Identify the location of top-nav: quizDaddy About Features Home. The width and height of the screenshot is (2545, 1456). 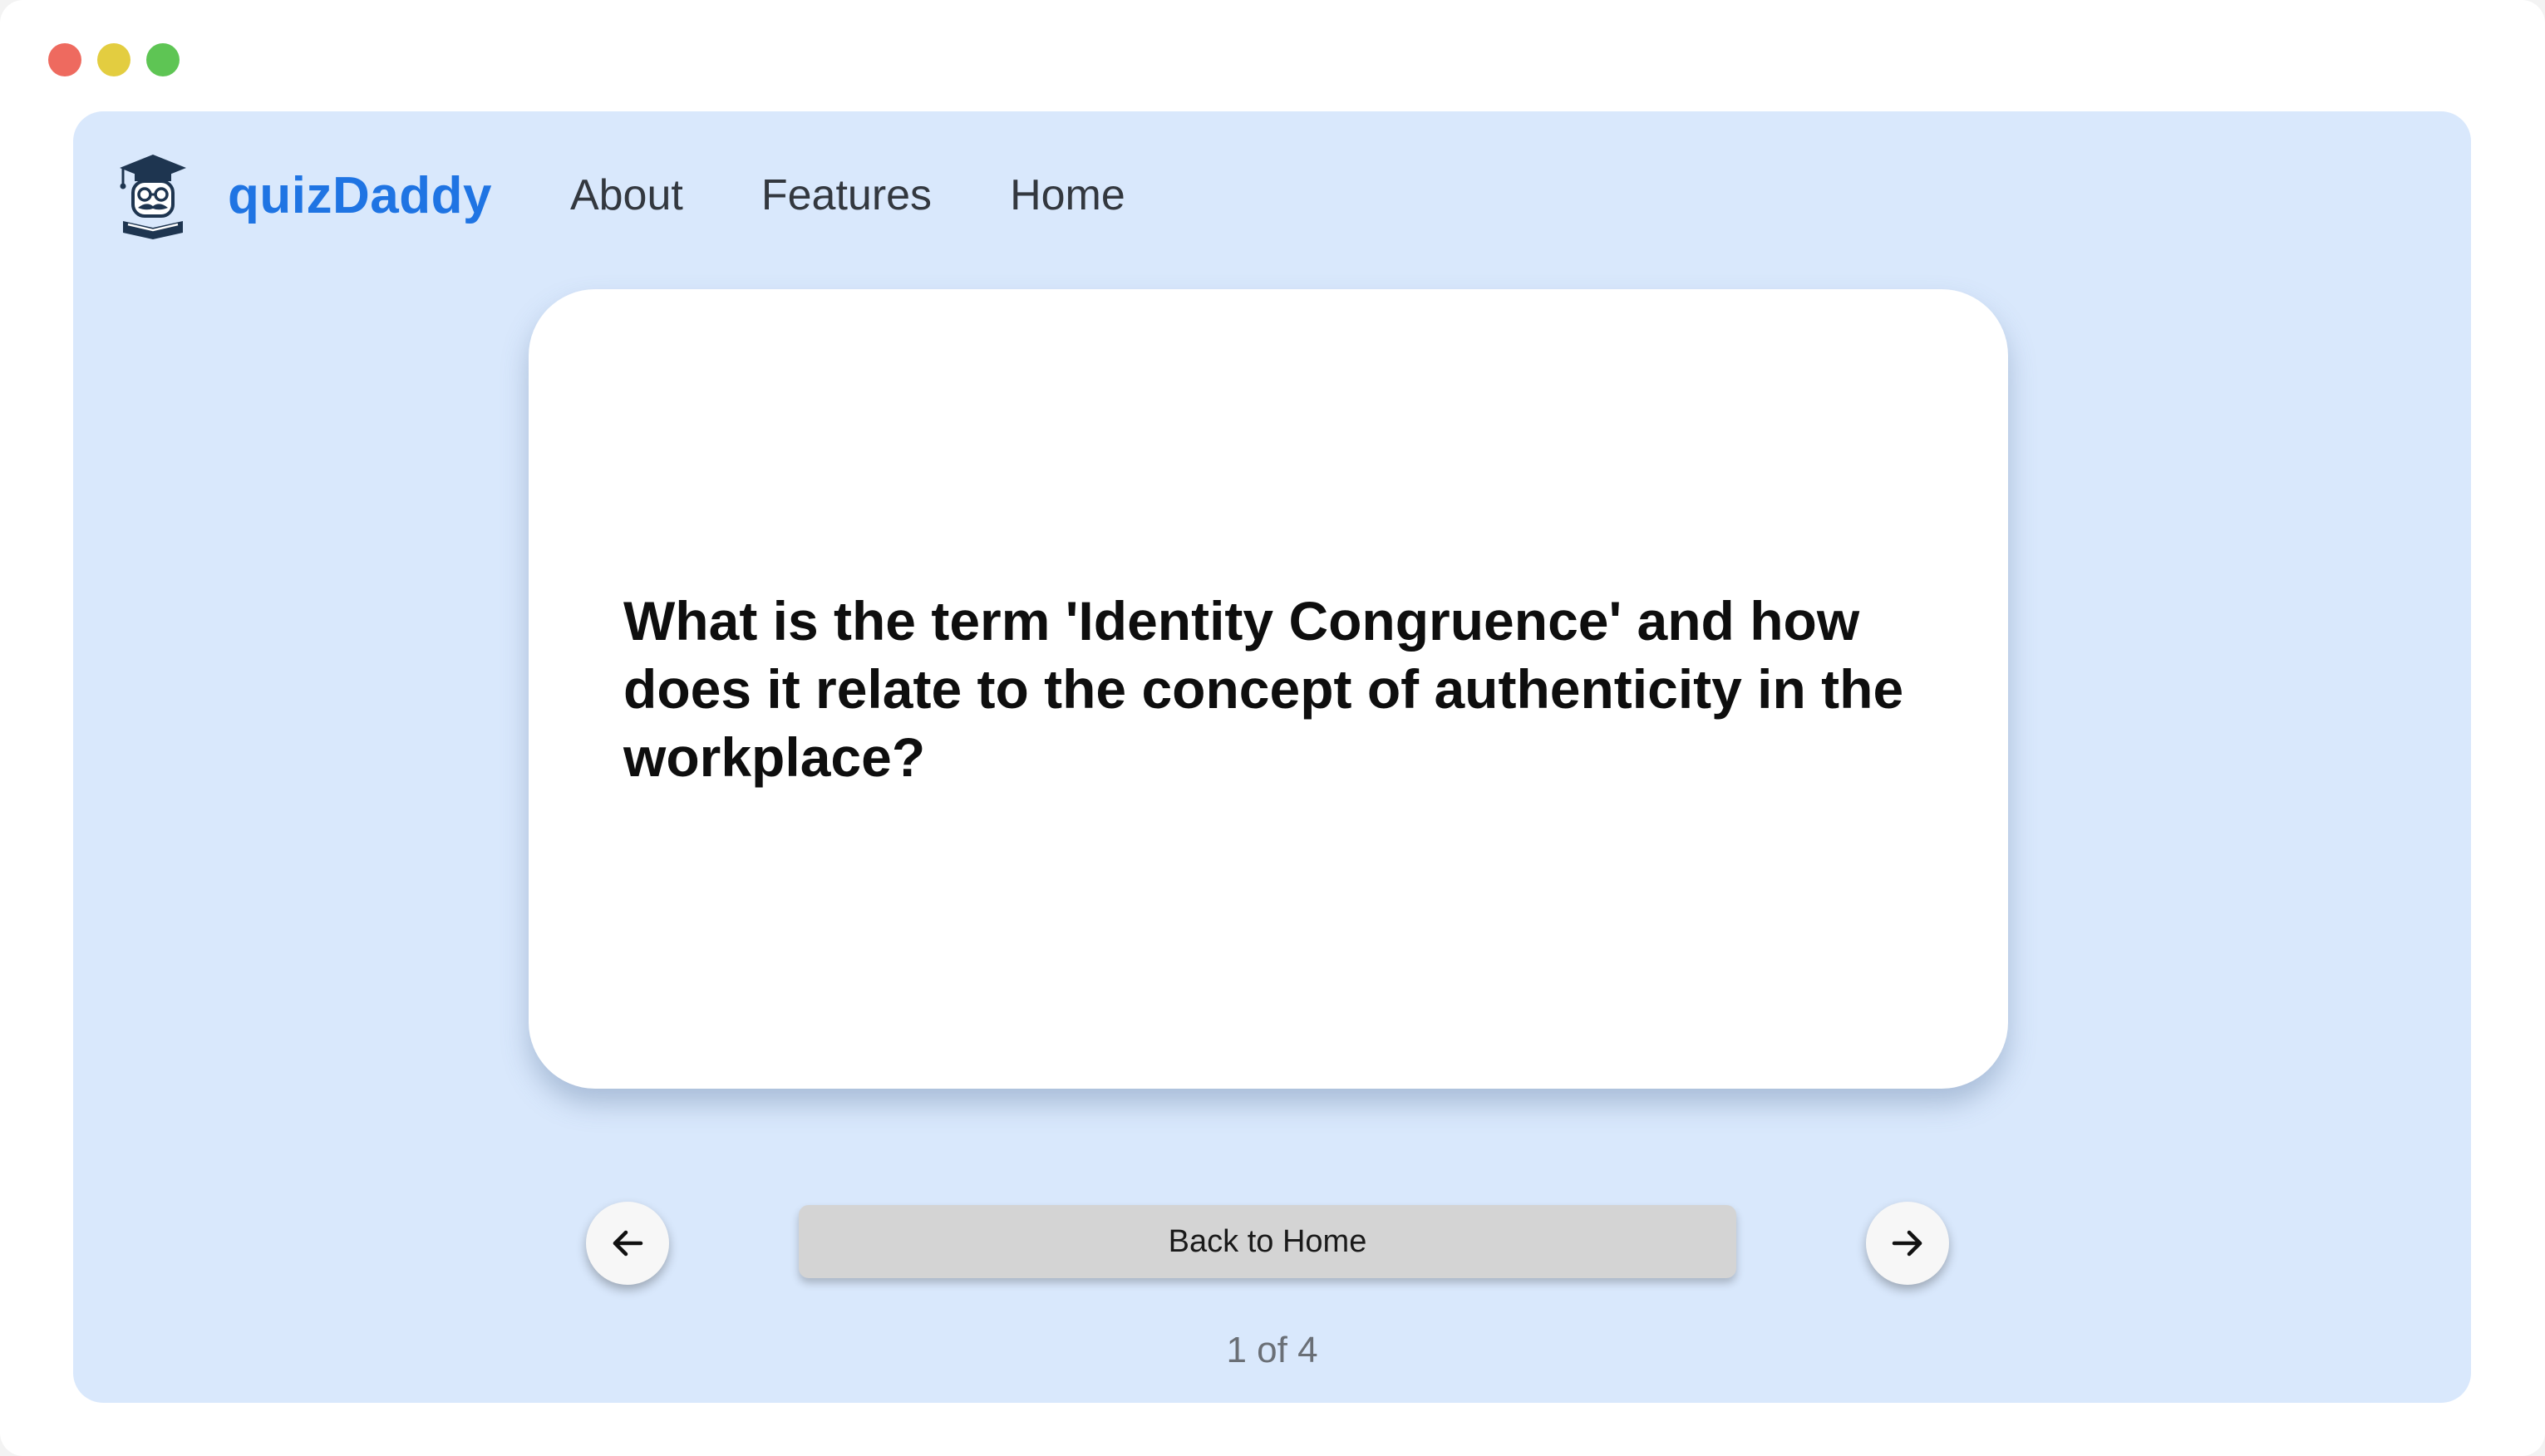
(620, 195).